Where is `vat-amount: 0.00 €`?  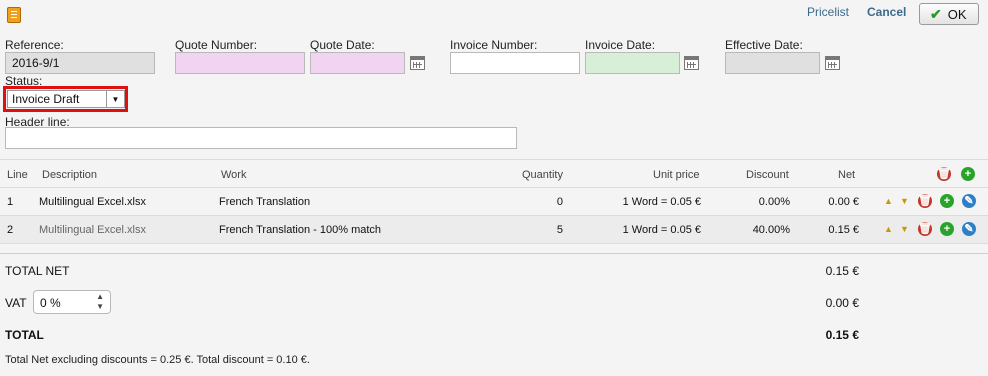 vat-amount: 0.00 € is located at coordinates (842, 303).